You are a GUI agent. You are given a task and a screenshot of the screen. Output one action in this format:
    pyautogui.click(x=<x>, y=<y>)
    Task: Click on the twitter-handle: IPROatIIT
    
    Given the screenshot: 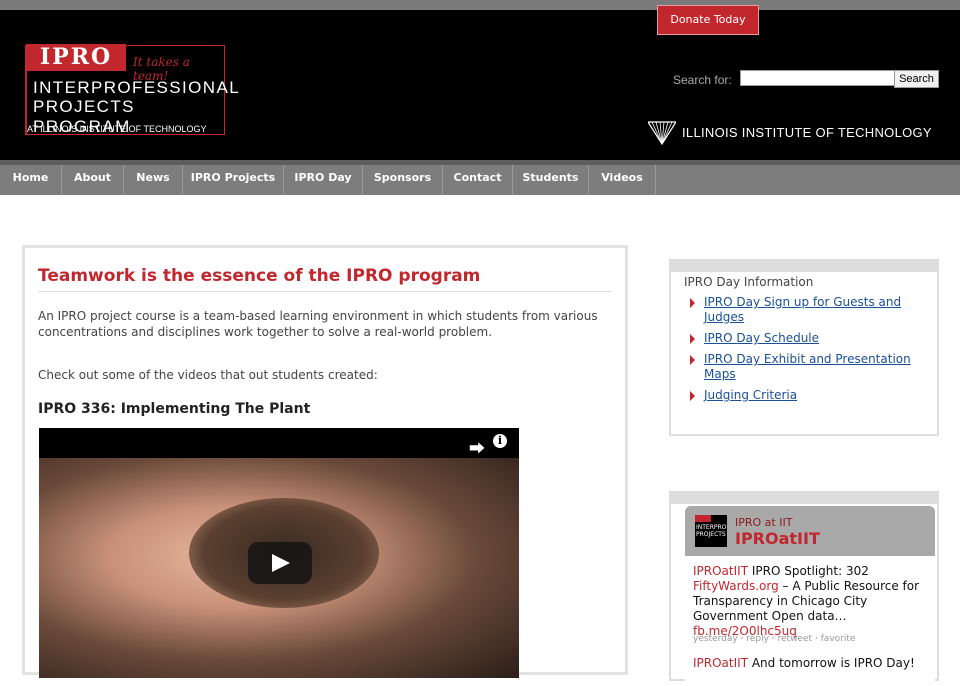 What is the action you would take?
    pyautogui.click(x=777, y=538)
    